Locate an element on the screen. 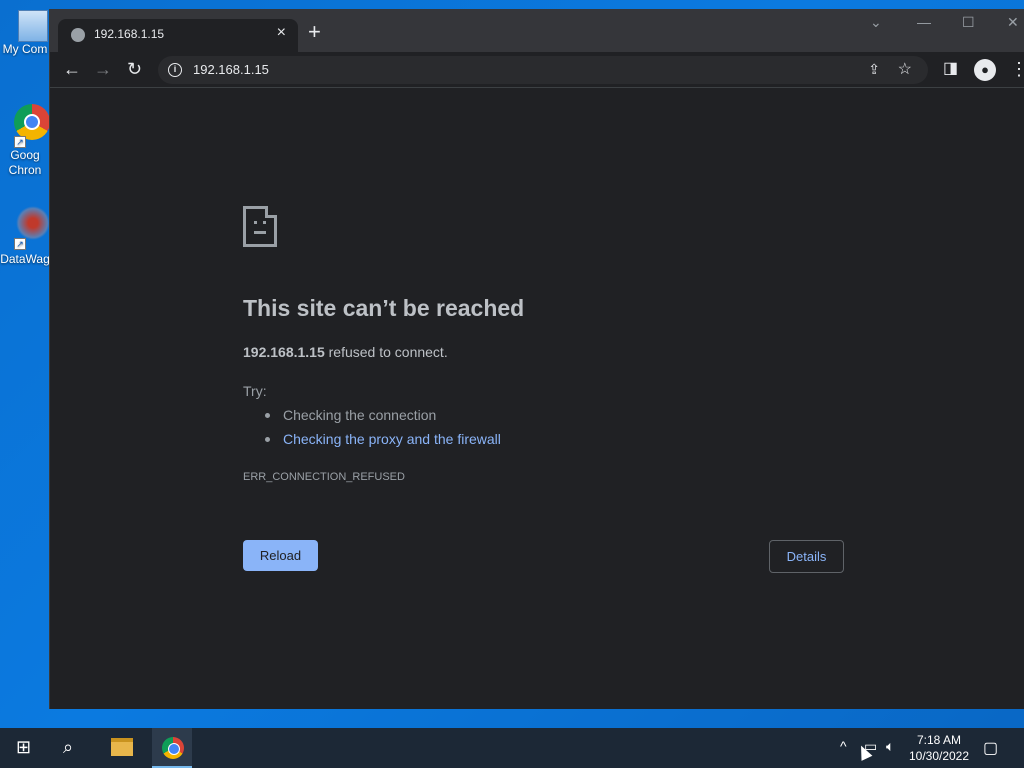  reload-page-button: ↻ is located at coordinates (134, 69).